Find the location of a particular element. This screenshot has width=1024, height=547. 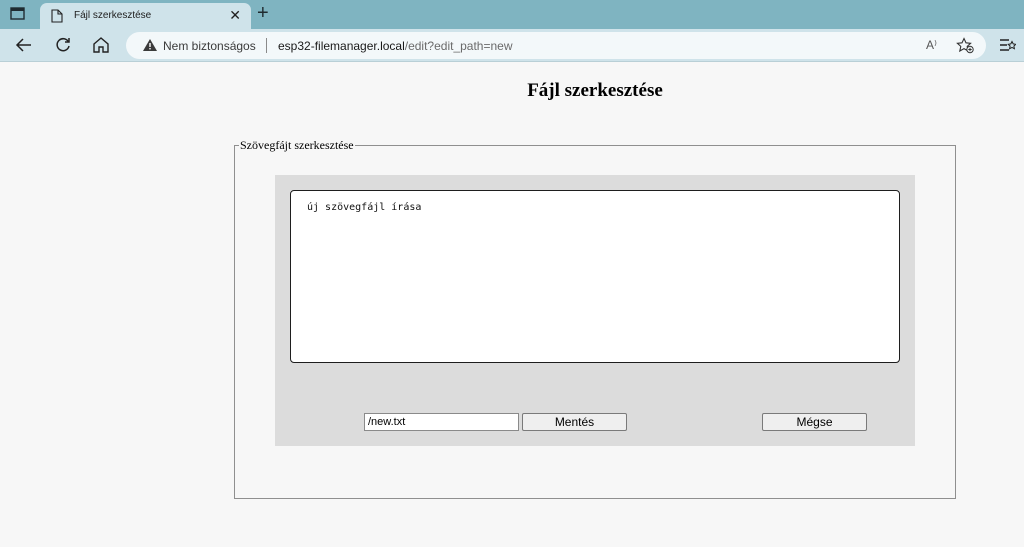

cancel-button: Mégse is located at coordinates (814, 422).